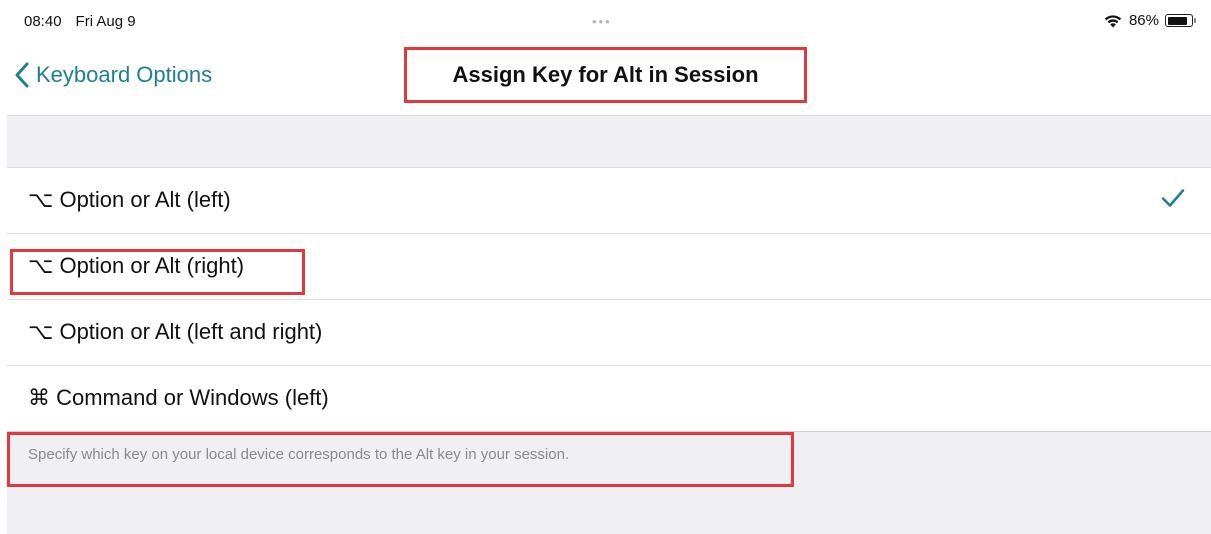 Image resolution: width=1211 pixels, height=534 pixels. What do you see at coordinates (1143, 20) in the screenshot?
I see `battery-percent: 86%` at bounding box center [1143, 20].